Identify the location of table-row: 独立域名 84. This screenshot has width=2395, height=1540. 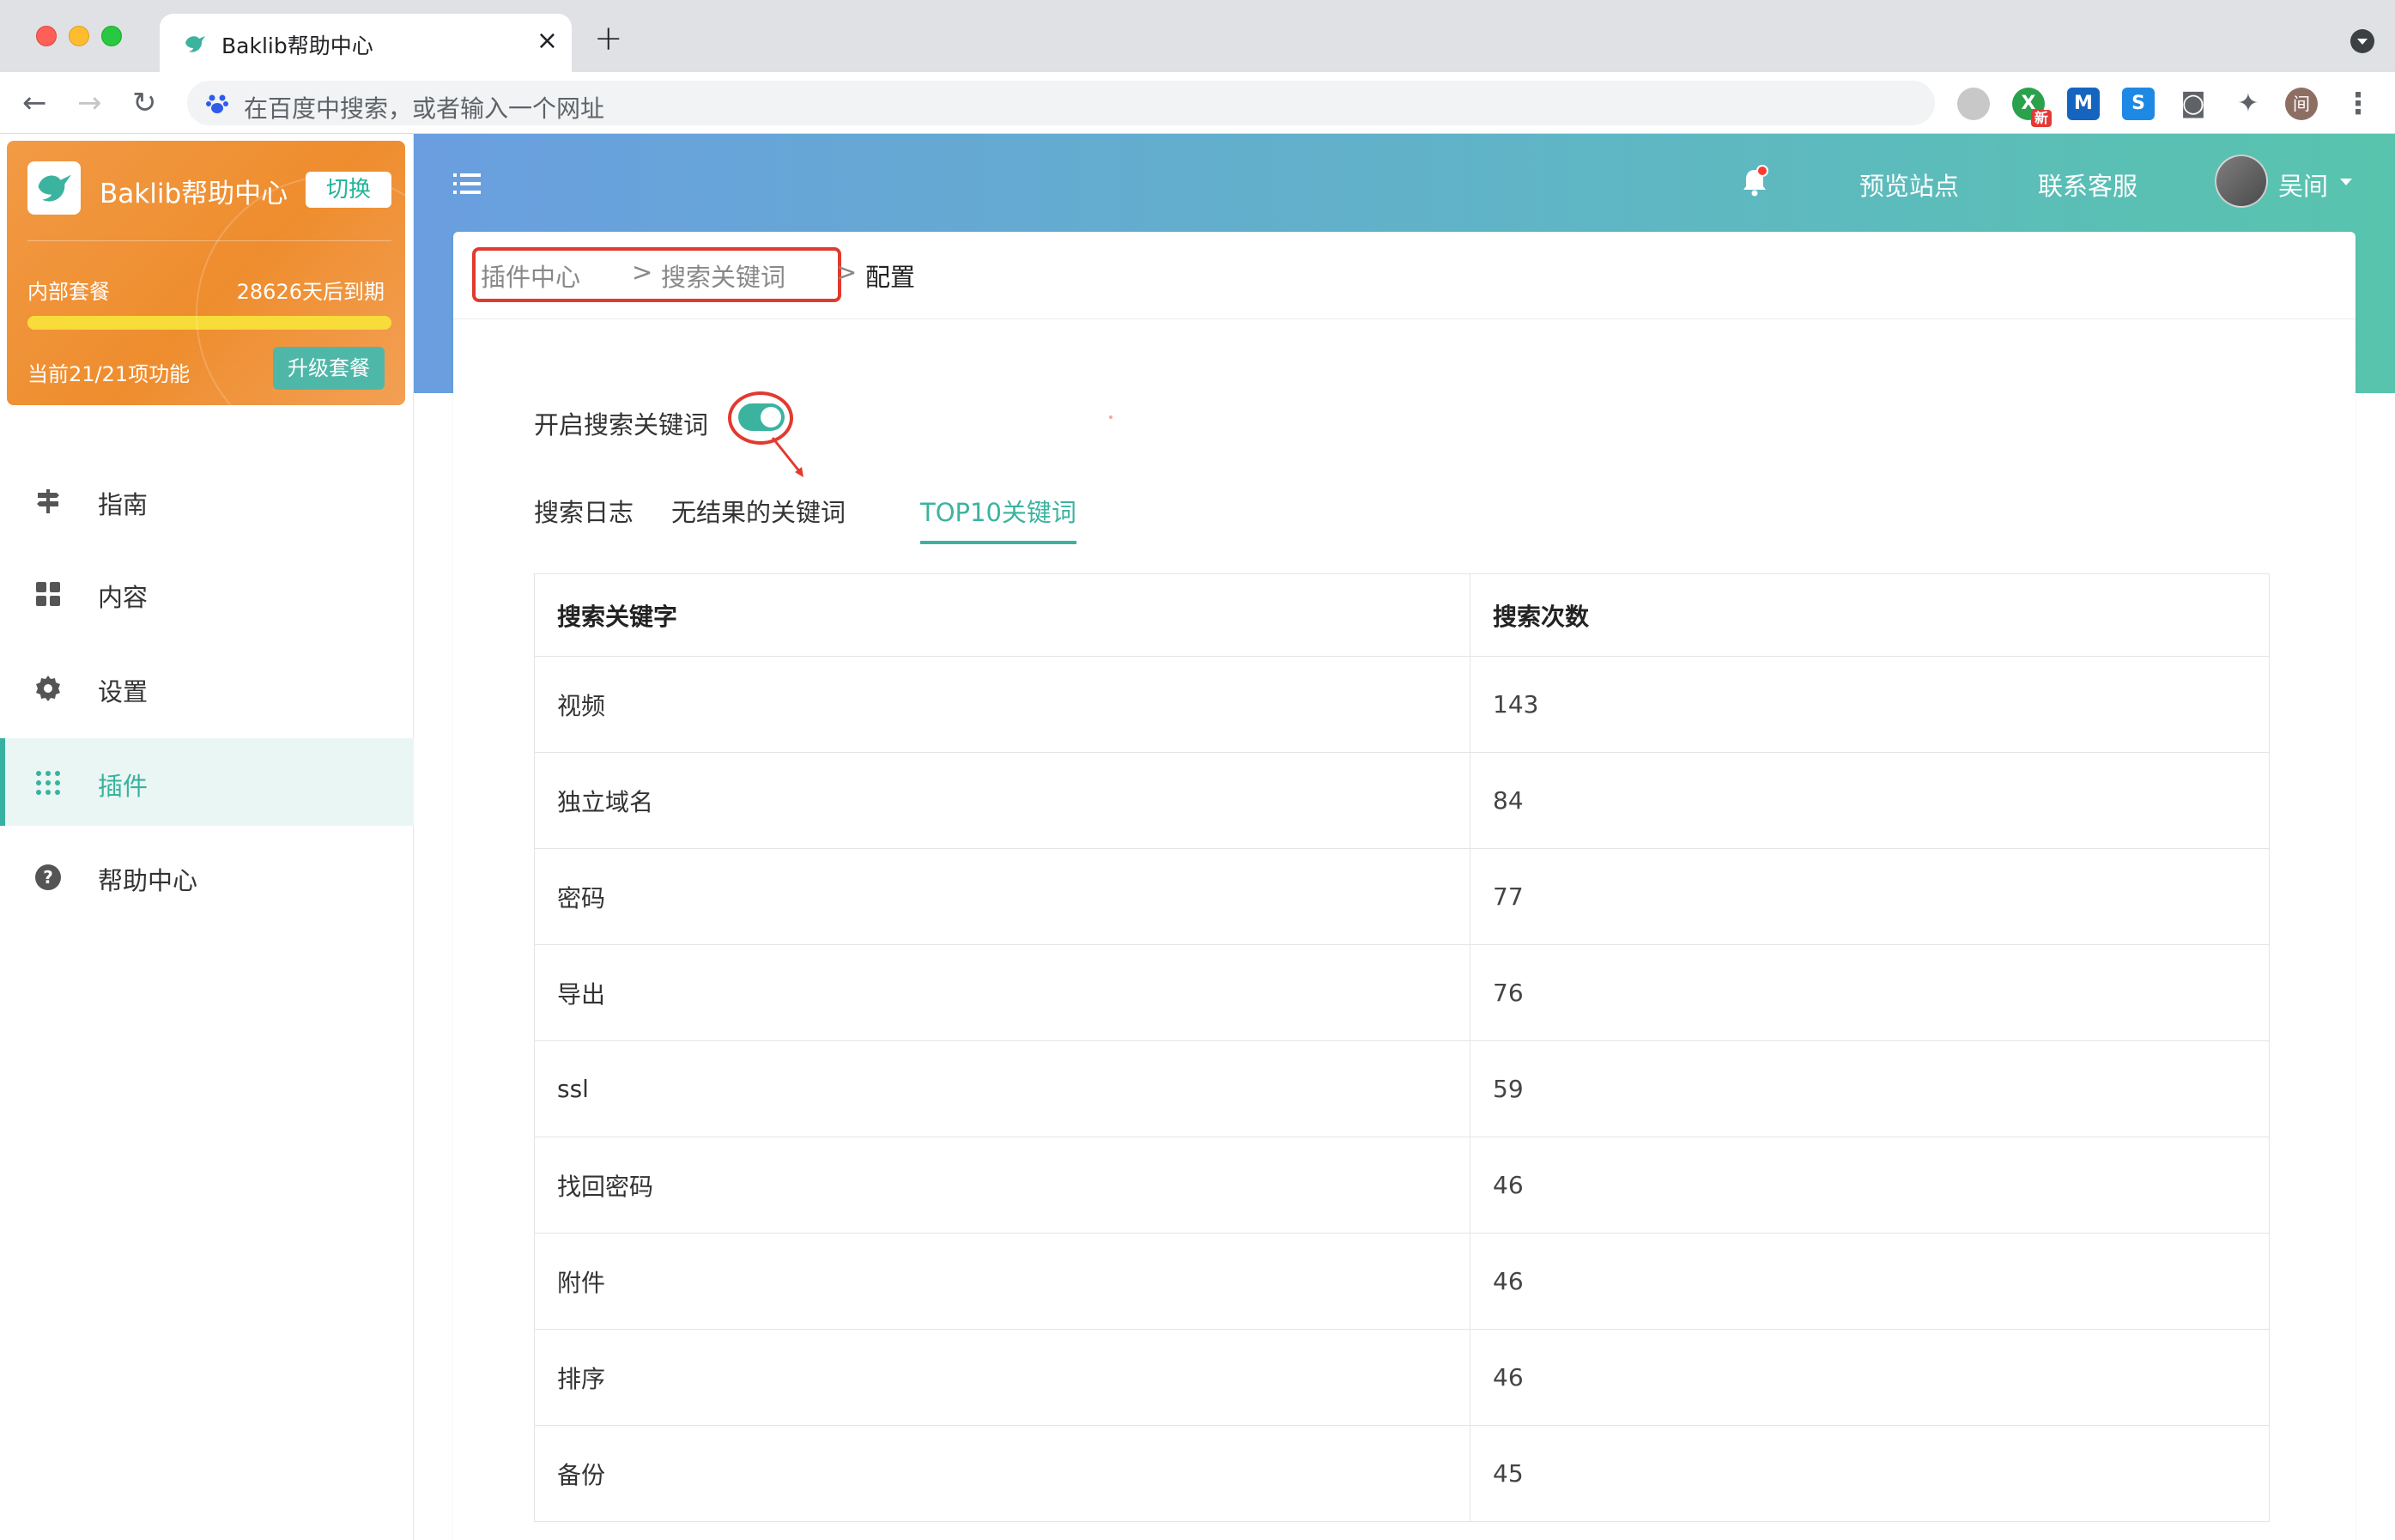
(1402, 801).